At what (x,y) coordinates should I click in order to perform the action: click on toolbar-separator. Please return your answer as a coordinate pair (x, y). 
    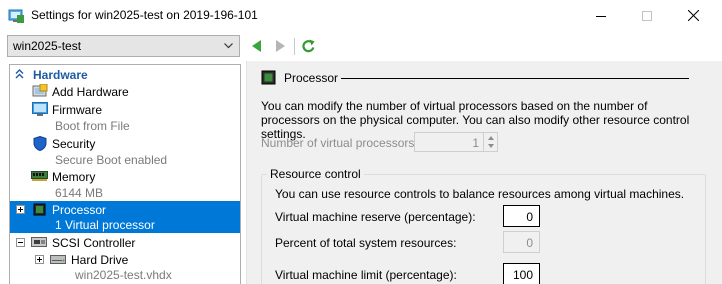
    Looking at the image, I should click on (294, 46).